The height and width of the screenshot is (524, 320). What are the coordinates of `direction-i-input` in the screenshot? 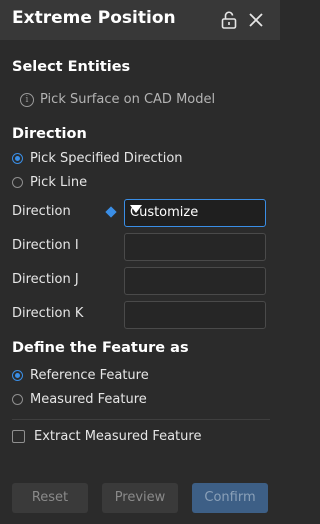 It's located at (195, 247).